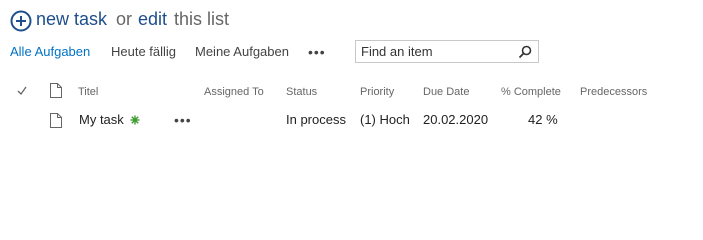 The width and height of the screenshot is (703, 240). Describe the element at coordinates (124, 19) in the screenshot. I see `or-text: or` at that location.